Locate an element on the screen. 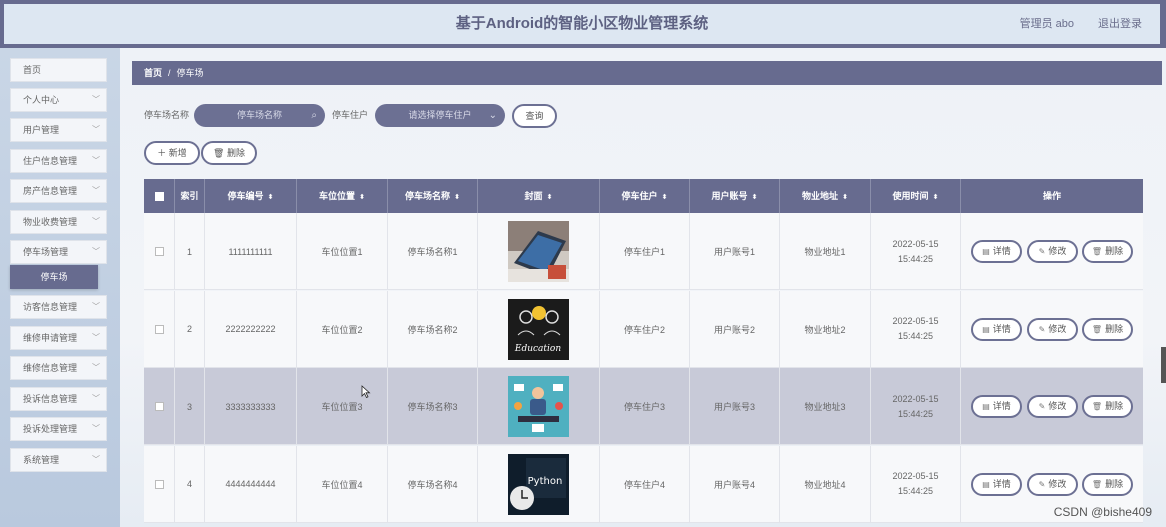 The image size is (1166, 527). col-time-label: 使用时间 is located at coordinates (910, 196).